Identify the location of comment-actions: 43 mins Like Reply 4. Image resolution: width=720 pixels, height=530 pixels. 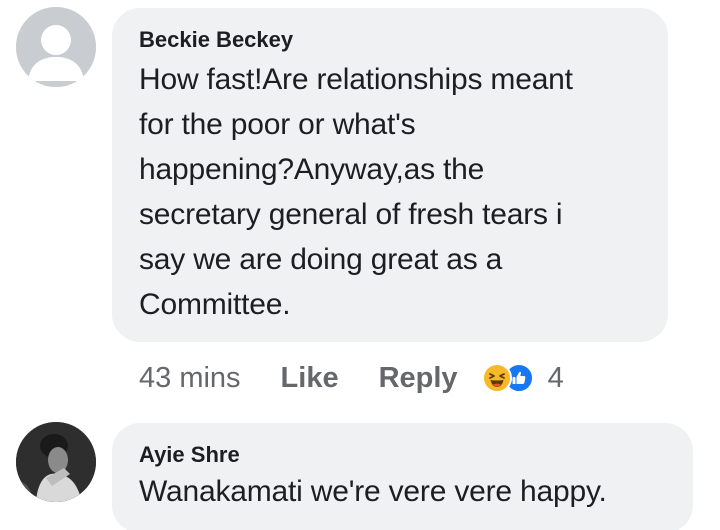
(351, 378).